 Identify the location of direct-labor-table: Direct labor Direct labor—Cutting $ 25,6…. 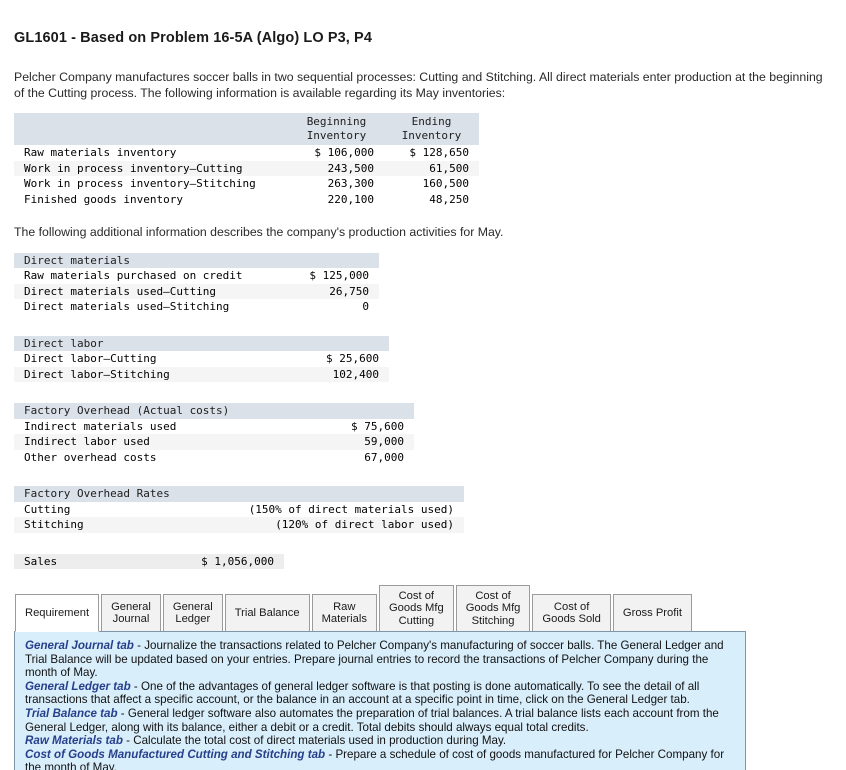
(201, 358).